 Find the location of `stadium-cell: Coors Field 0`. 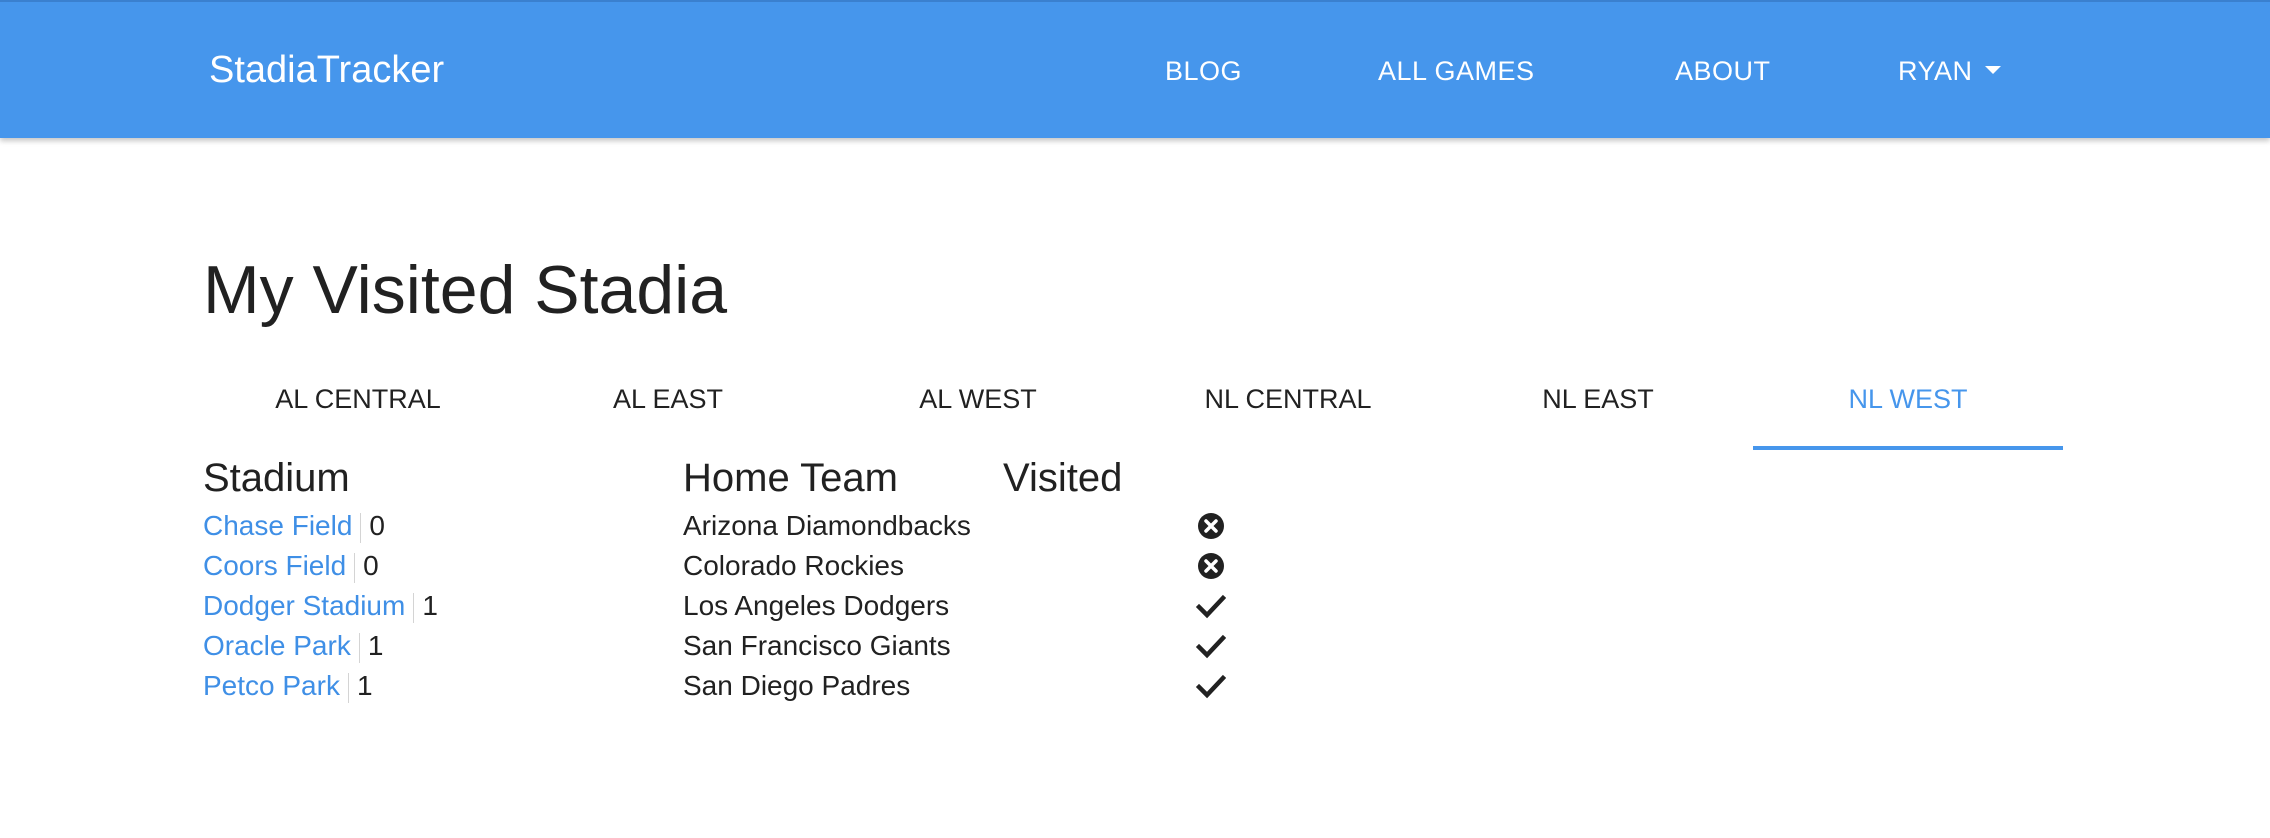

stadium-cell: Coors Field 0 is located at coordinates (291, 566).